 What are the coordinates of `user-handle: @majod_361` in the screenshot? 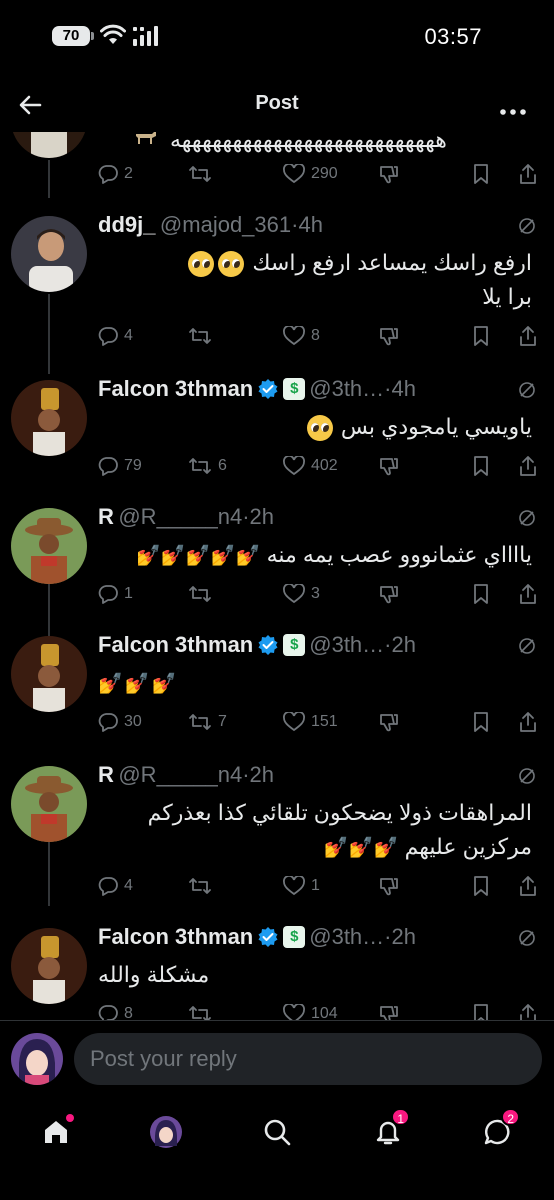 It's located at (225, 224).